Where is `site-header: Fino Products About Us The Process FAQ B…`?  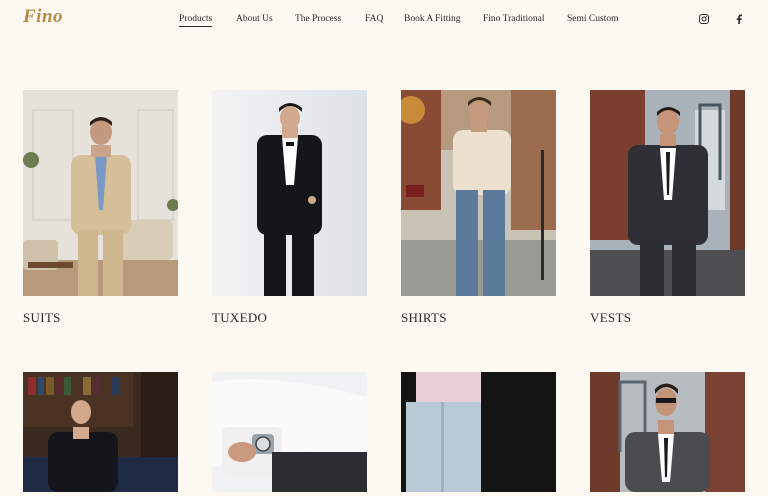
site-header: Fino Products About Us The Process FAQ B… is located at coordinates (384, 20).